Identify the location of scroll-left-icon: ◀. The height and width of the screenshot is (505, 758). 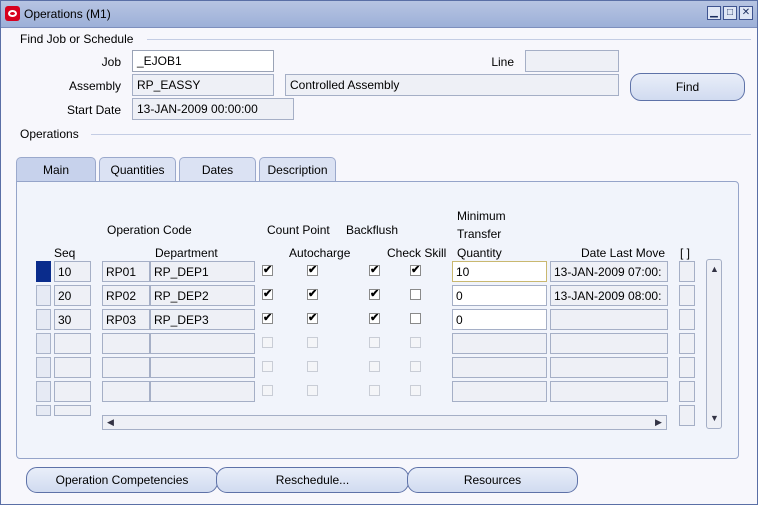
(110, 422).